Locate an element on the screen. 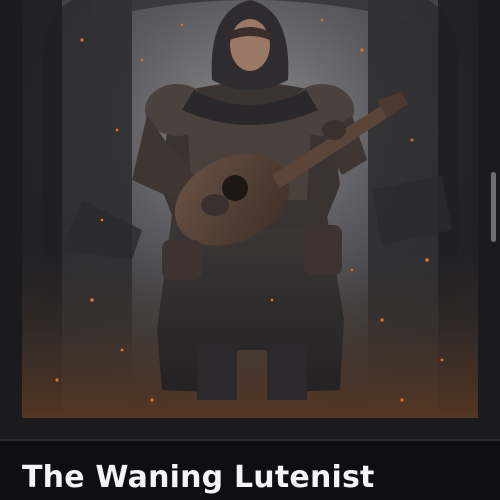 Image resolution: width=500 pixels, height=500 pixels. scrollbar-thumb is located at coordinates (493, 207).